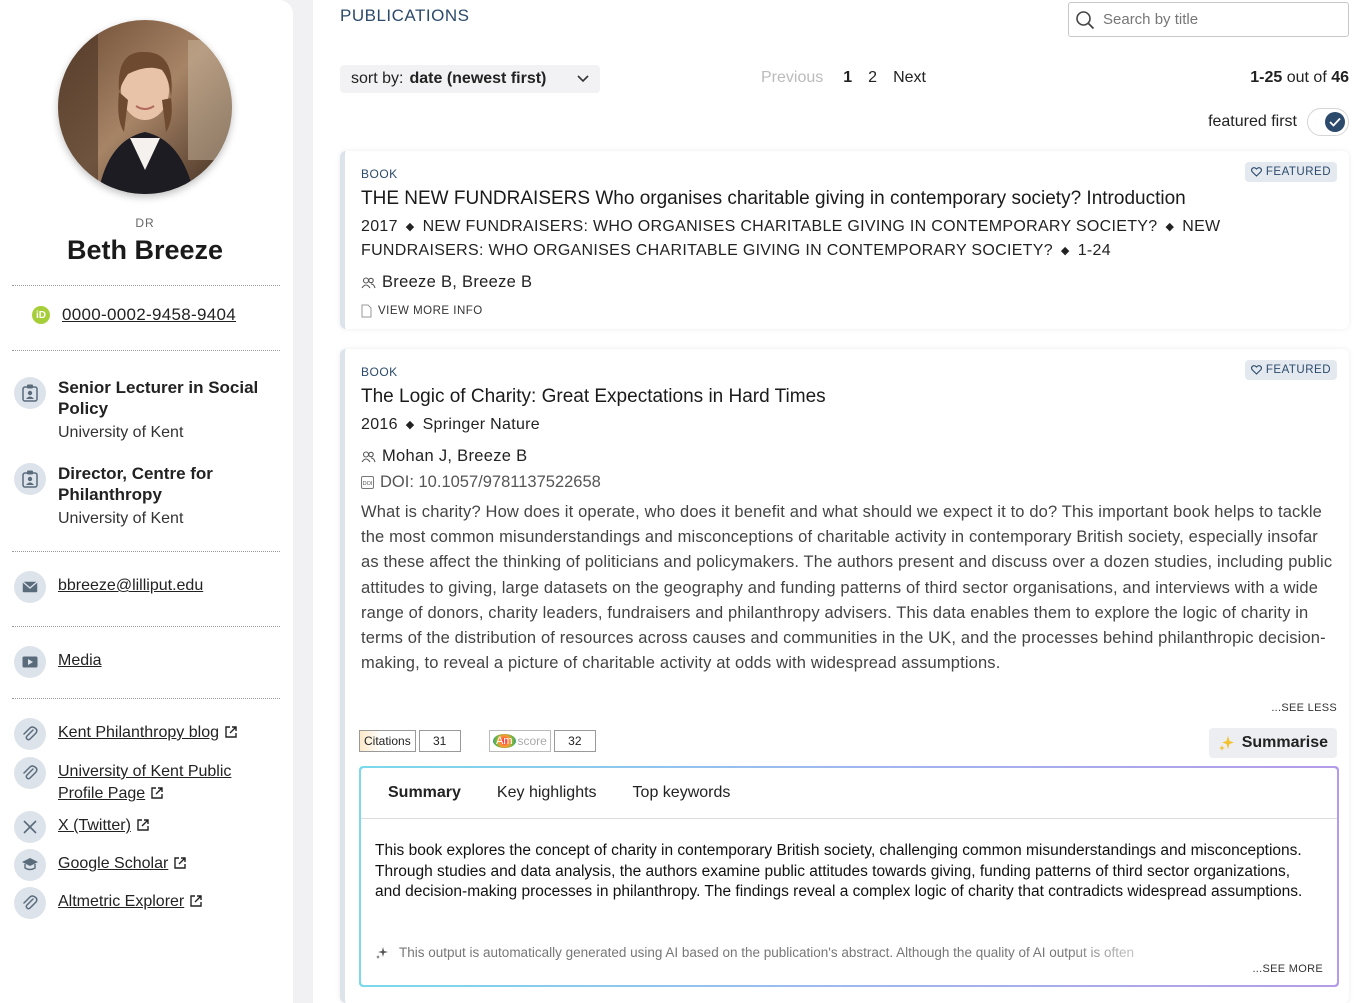 Image resolution: width=1367 pixels, height=1003 pixels. Describe the element at coordinates (1284, 742) in the screenshot. I see `summarise-label: Summarise` at that location.